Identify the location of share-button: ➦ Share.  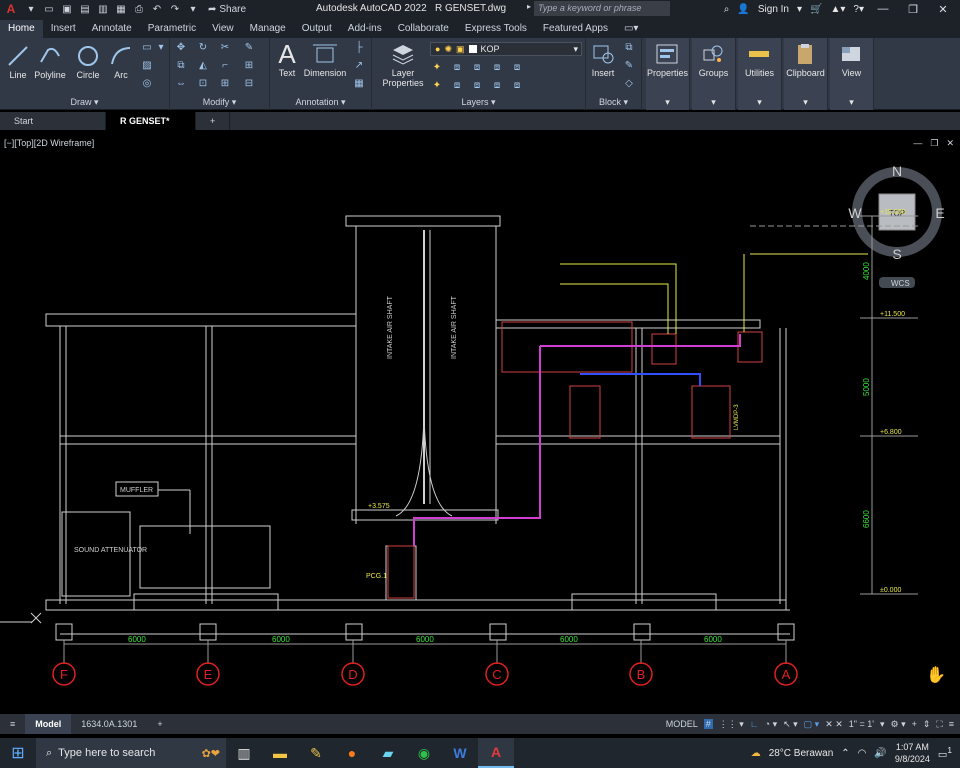
(227, 9).